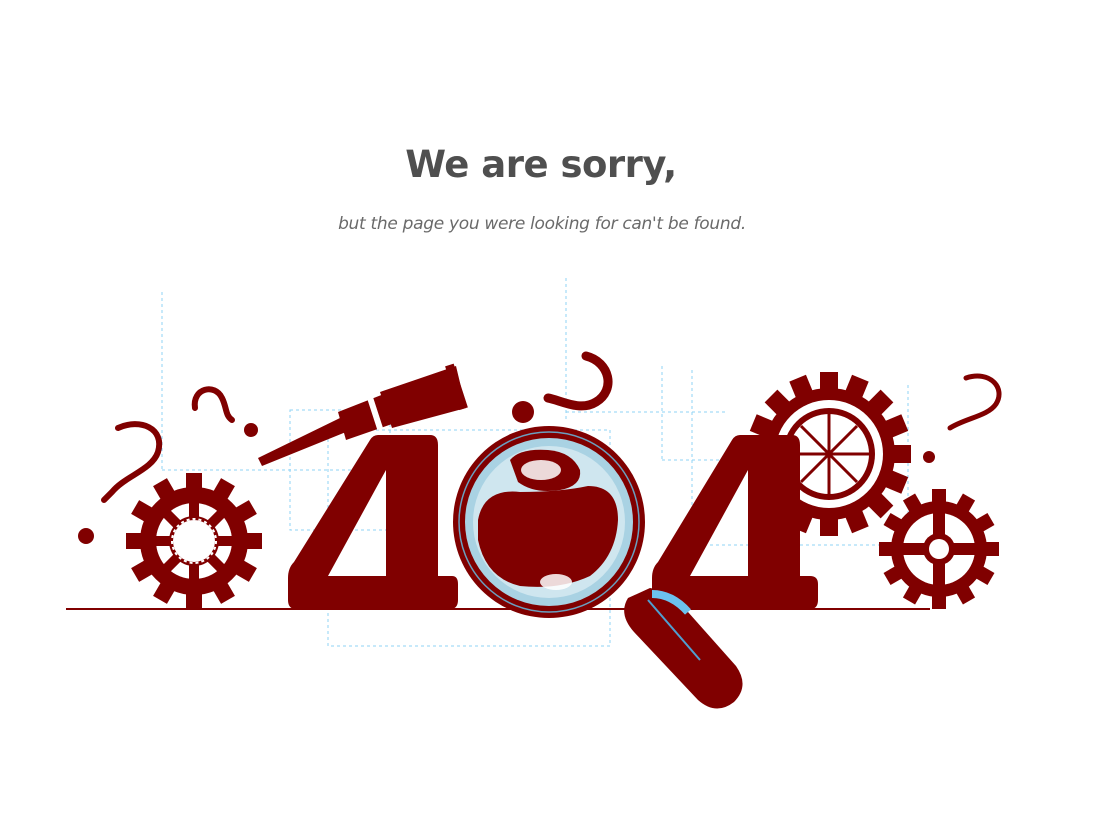  Describe the element at coordinates (735, 522) in the screenshot. I see `digit-four-right` at that location.